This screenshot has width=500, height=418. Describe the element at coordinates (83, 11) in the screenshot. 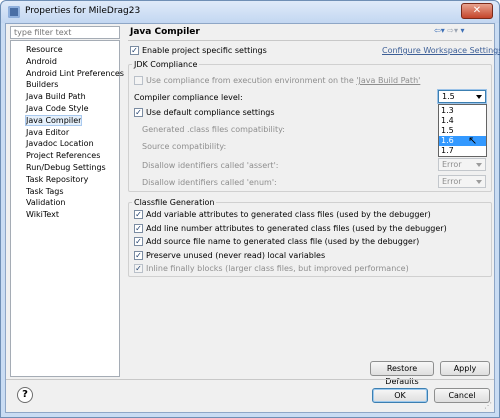

I see `window-title: Properties for MileDrag23` at that location.